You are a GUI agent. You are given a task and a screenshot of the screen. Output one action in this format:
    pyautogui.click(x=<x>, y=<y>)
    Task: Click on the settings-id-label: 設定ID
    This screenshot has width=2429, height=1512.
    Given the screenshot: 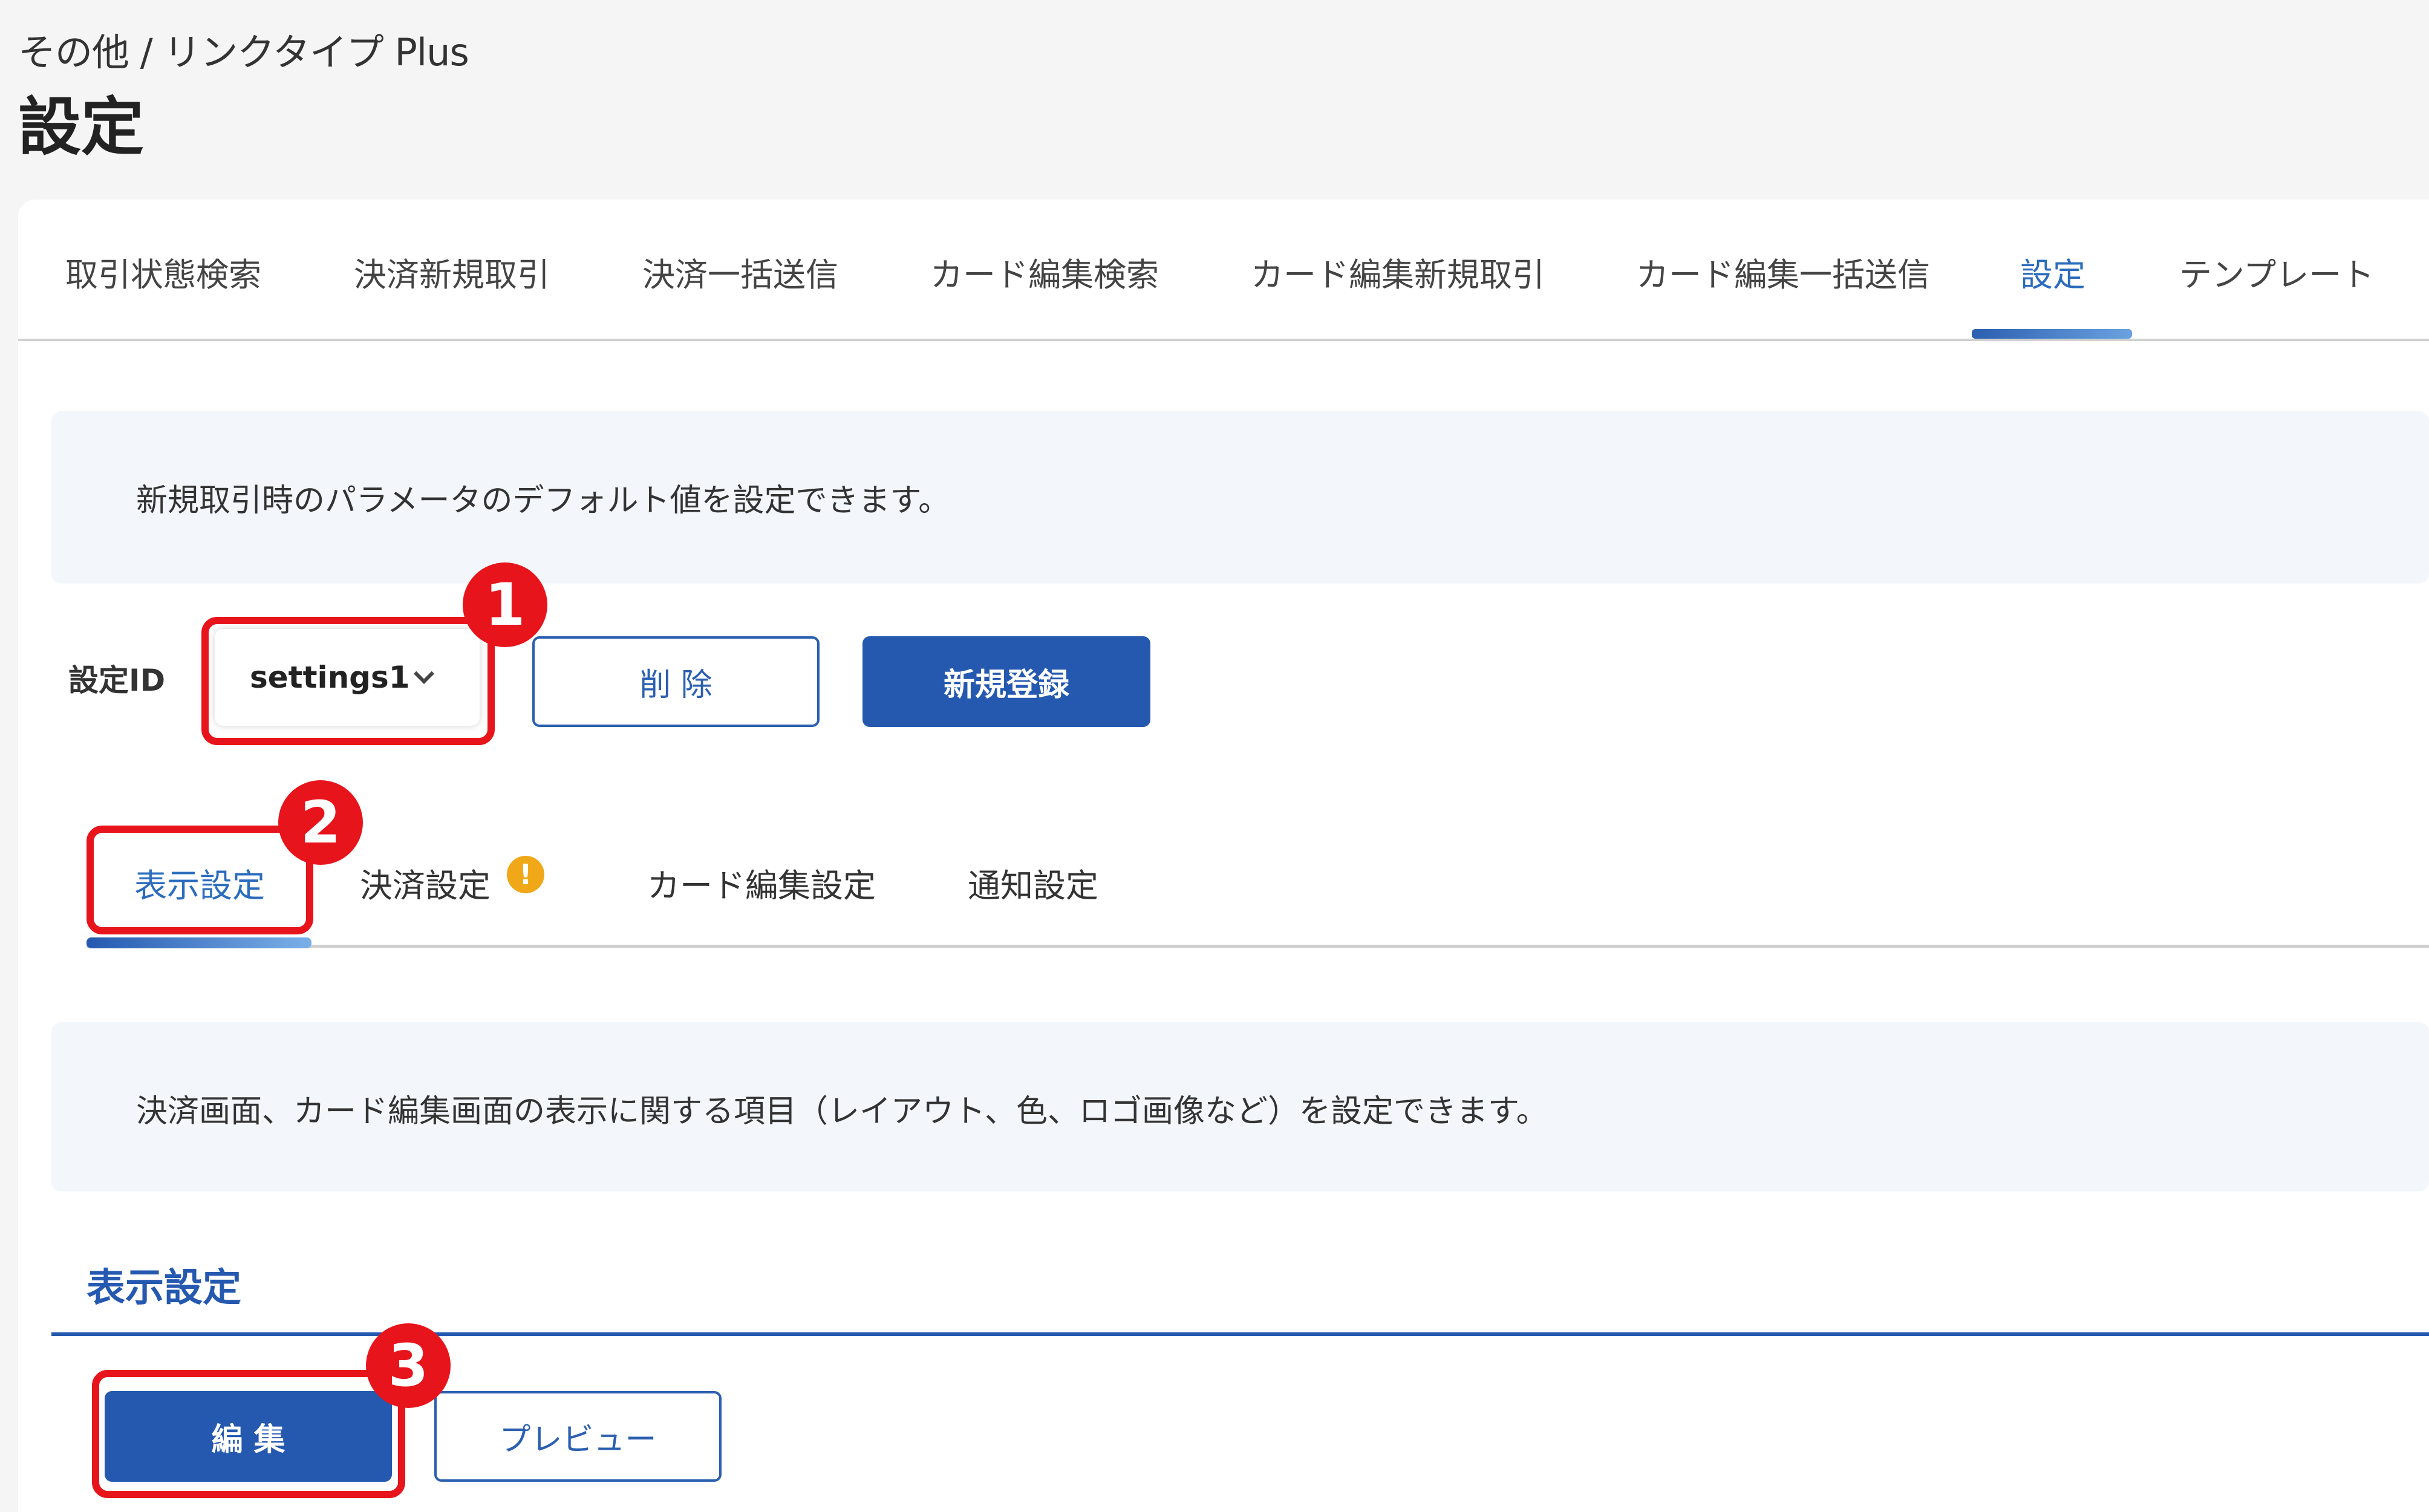 What is the action you would take?
    pyautogui.click(x=117, y=681)
    